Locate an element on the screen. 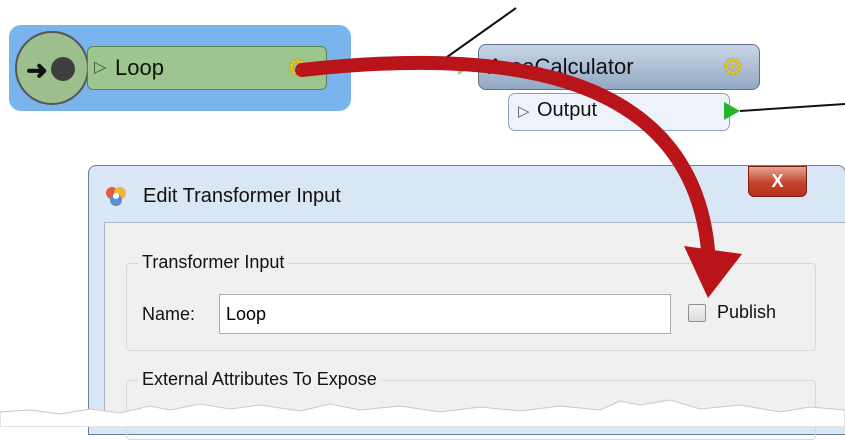 The image size is (845, 440). close-button: X is located at coordinates (777, 181).